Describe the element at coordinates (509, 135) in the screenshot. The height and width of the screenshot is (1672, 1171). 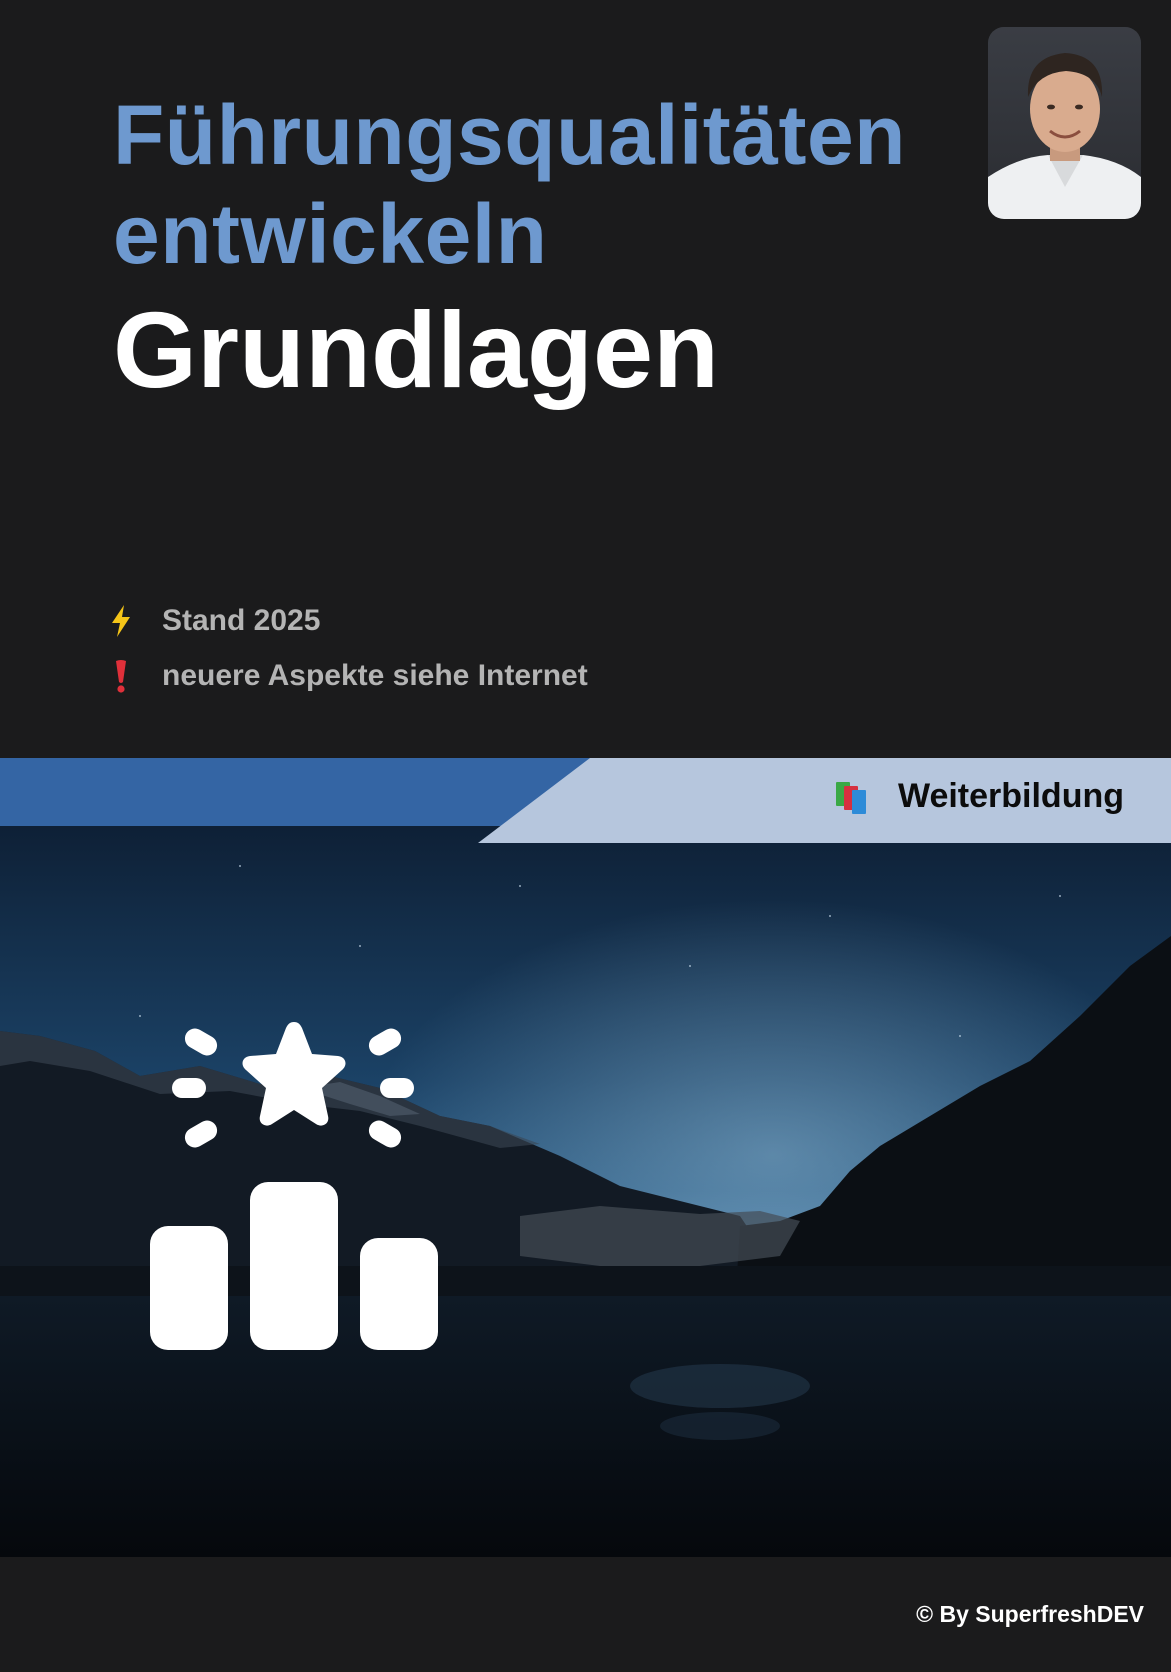
I see `title-line-1: Führungsqualitäten` at that location.